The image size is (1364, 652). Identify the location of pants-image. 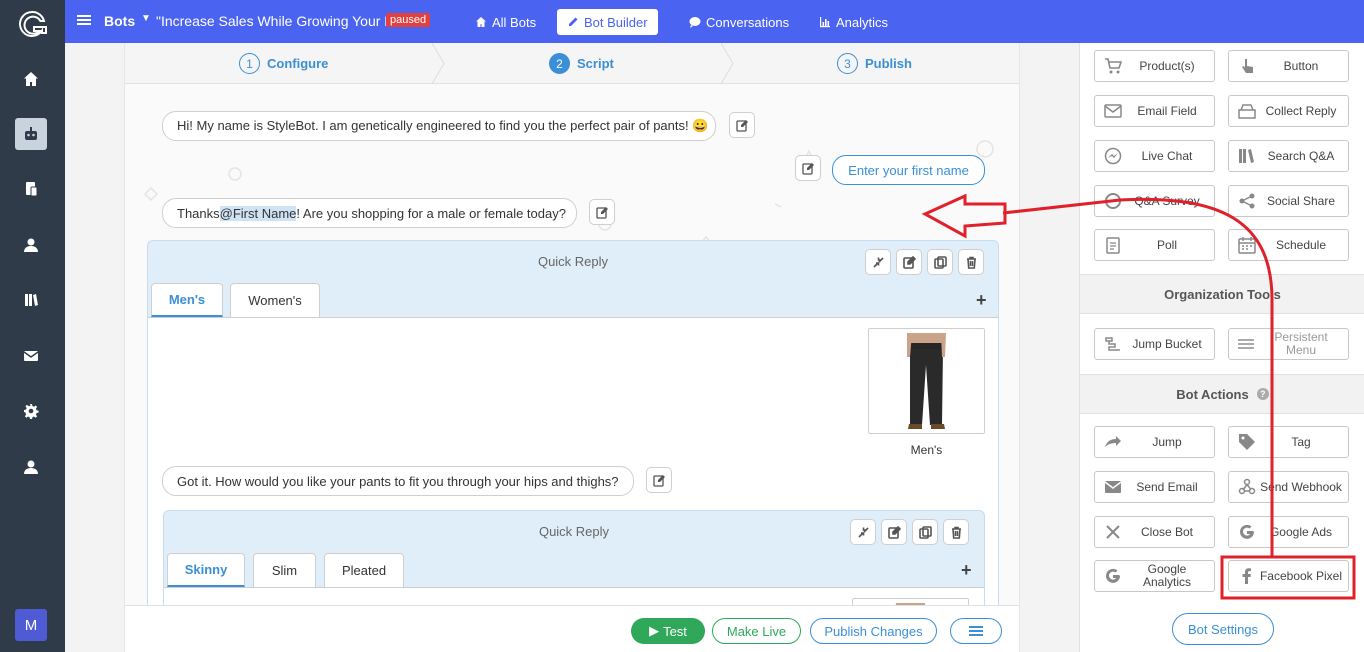
(926, 381).